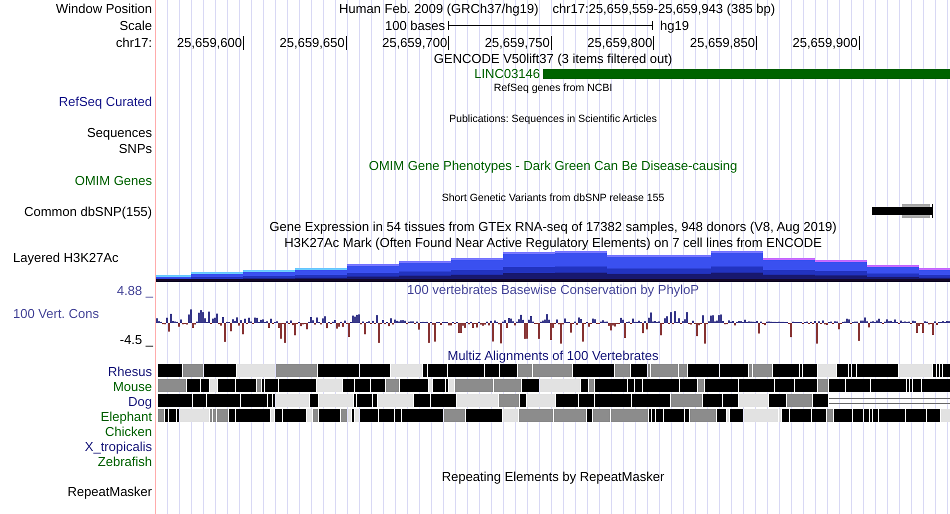 This screenshot has width=950, height=514. I want to click on track-label: Sequences, so click(119, 133).